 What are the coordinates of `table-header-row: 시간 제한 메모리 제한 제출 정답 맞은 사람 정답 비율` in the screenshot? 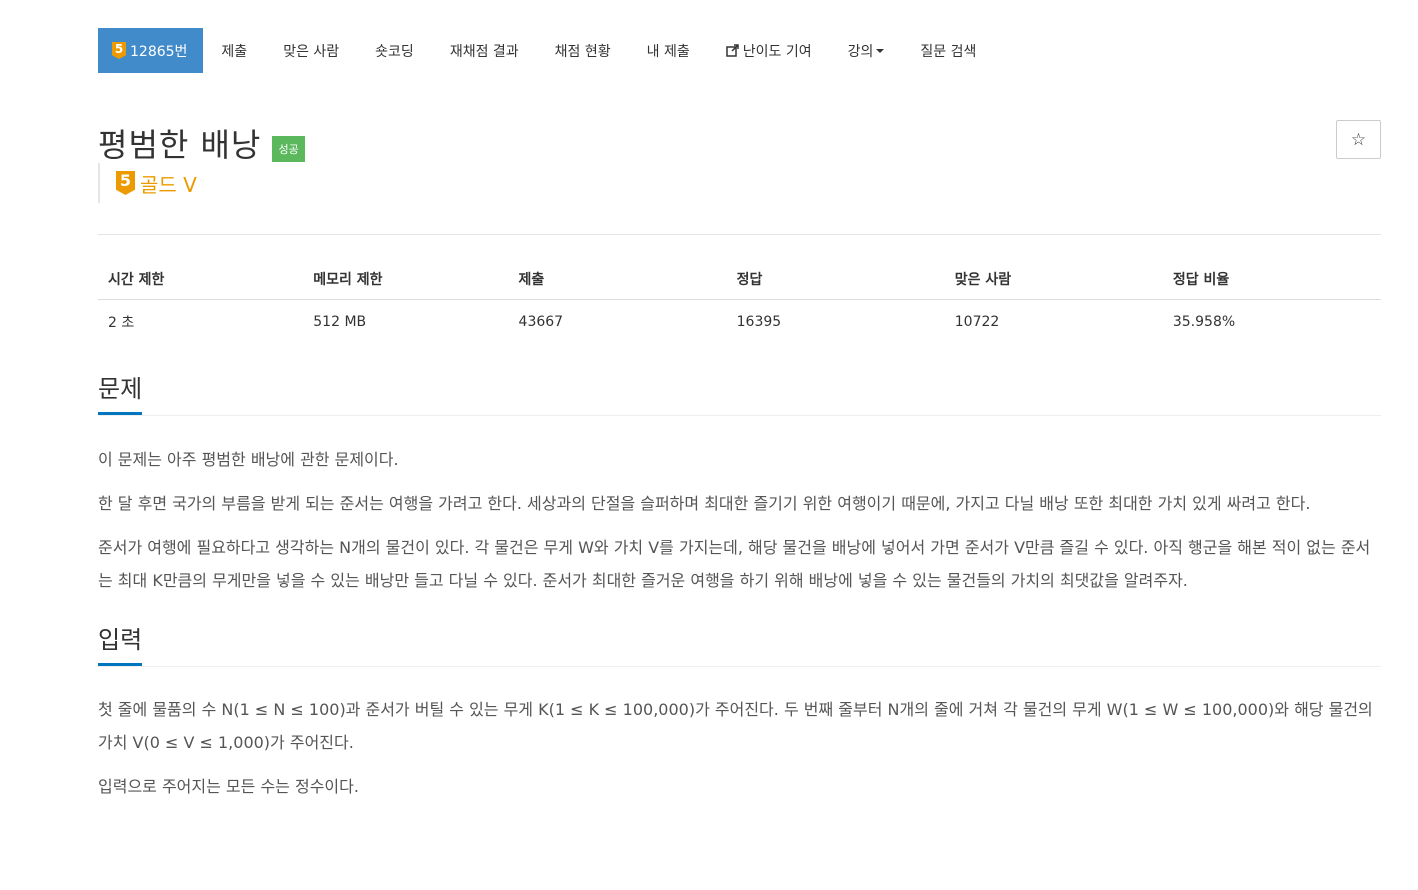 It's located at (739, 278).